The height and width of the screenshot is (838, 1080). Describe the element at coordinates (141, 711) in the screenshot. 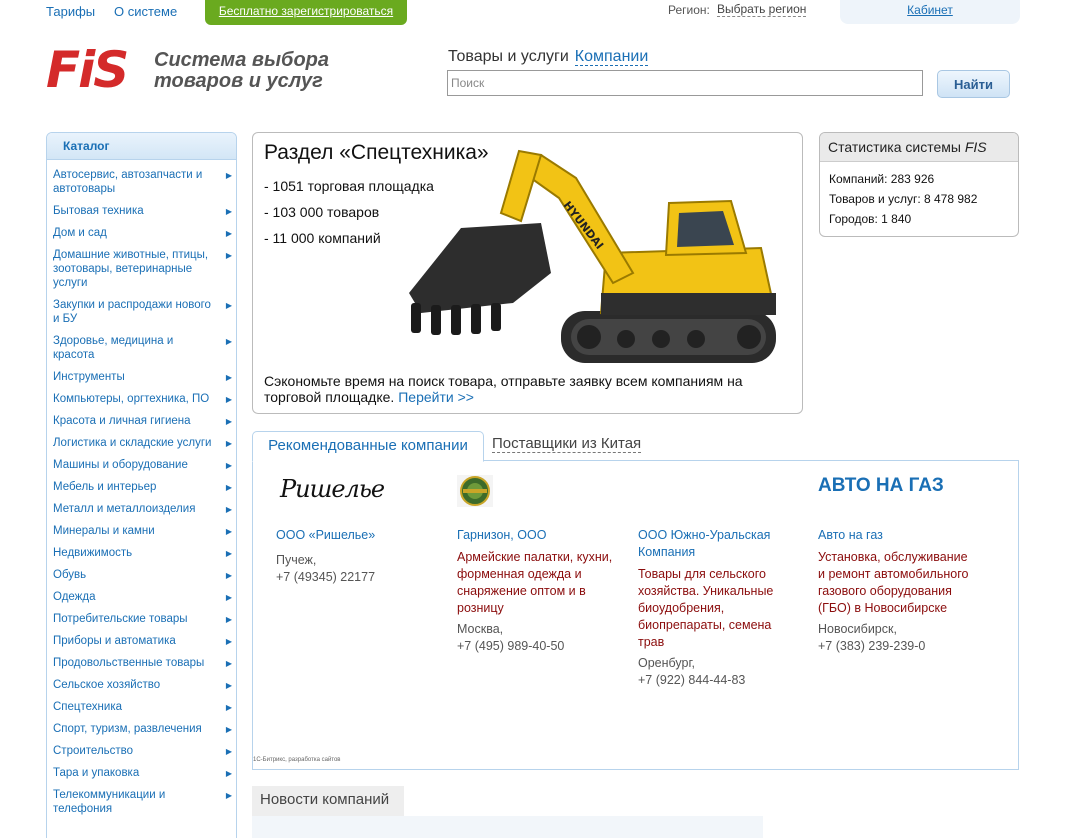

I see `catalog-item: Спецтехника ▶` at that location.